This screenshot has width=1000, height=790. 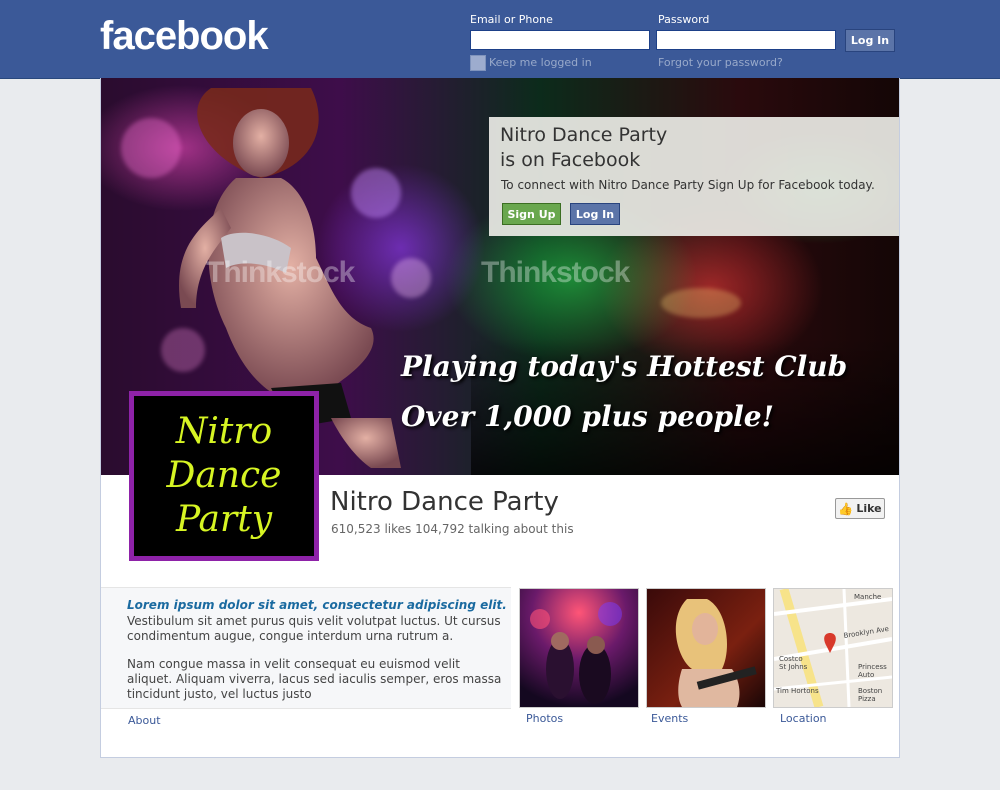 I want to click on like-button: 👍 Like, so click(x=860, y=508).